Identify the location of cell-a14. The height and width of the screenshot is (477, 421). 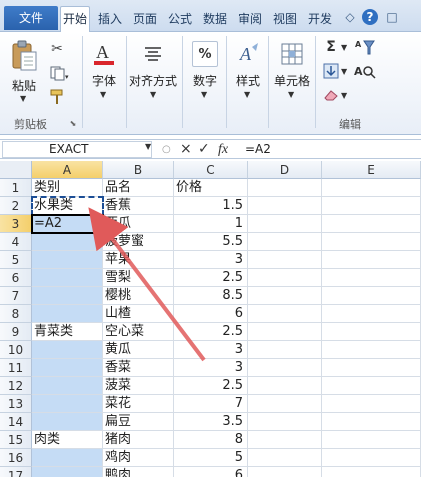
(67, 422).